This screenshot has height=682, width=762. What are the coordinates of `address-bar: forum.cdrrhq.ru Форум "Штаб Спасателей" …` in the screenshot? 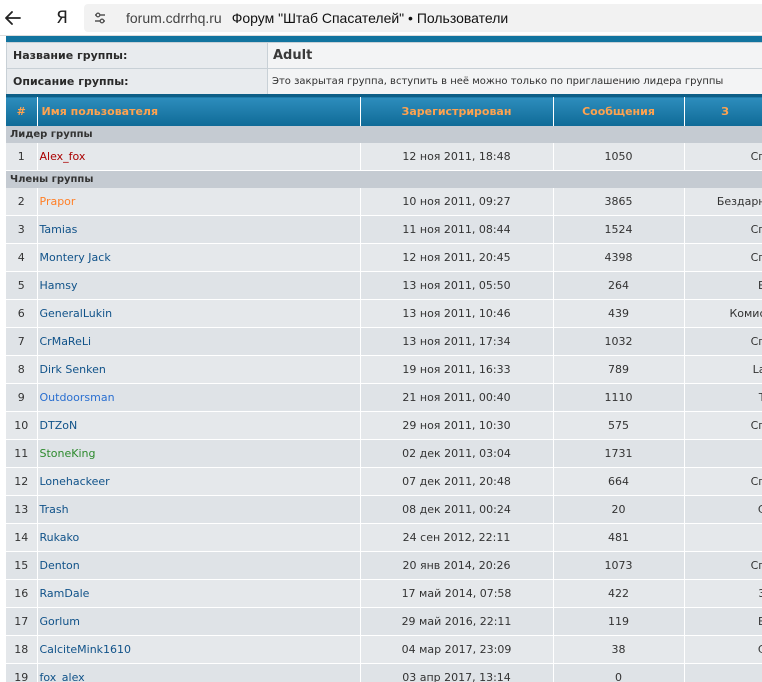 It's located at (423, 18).